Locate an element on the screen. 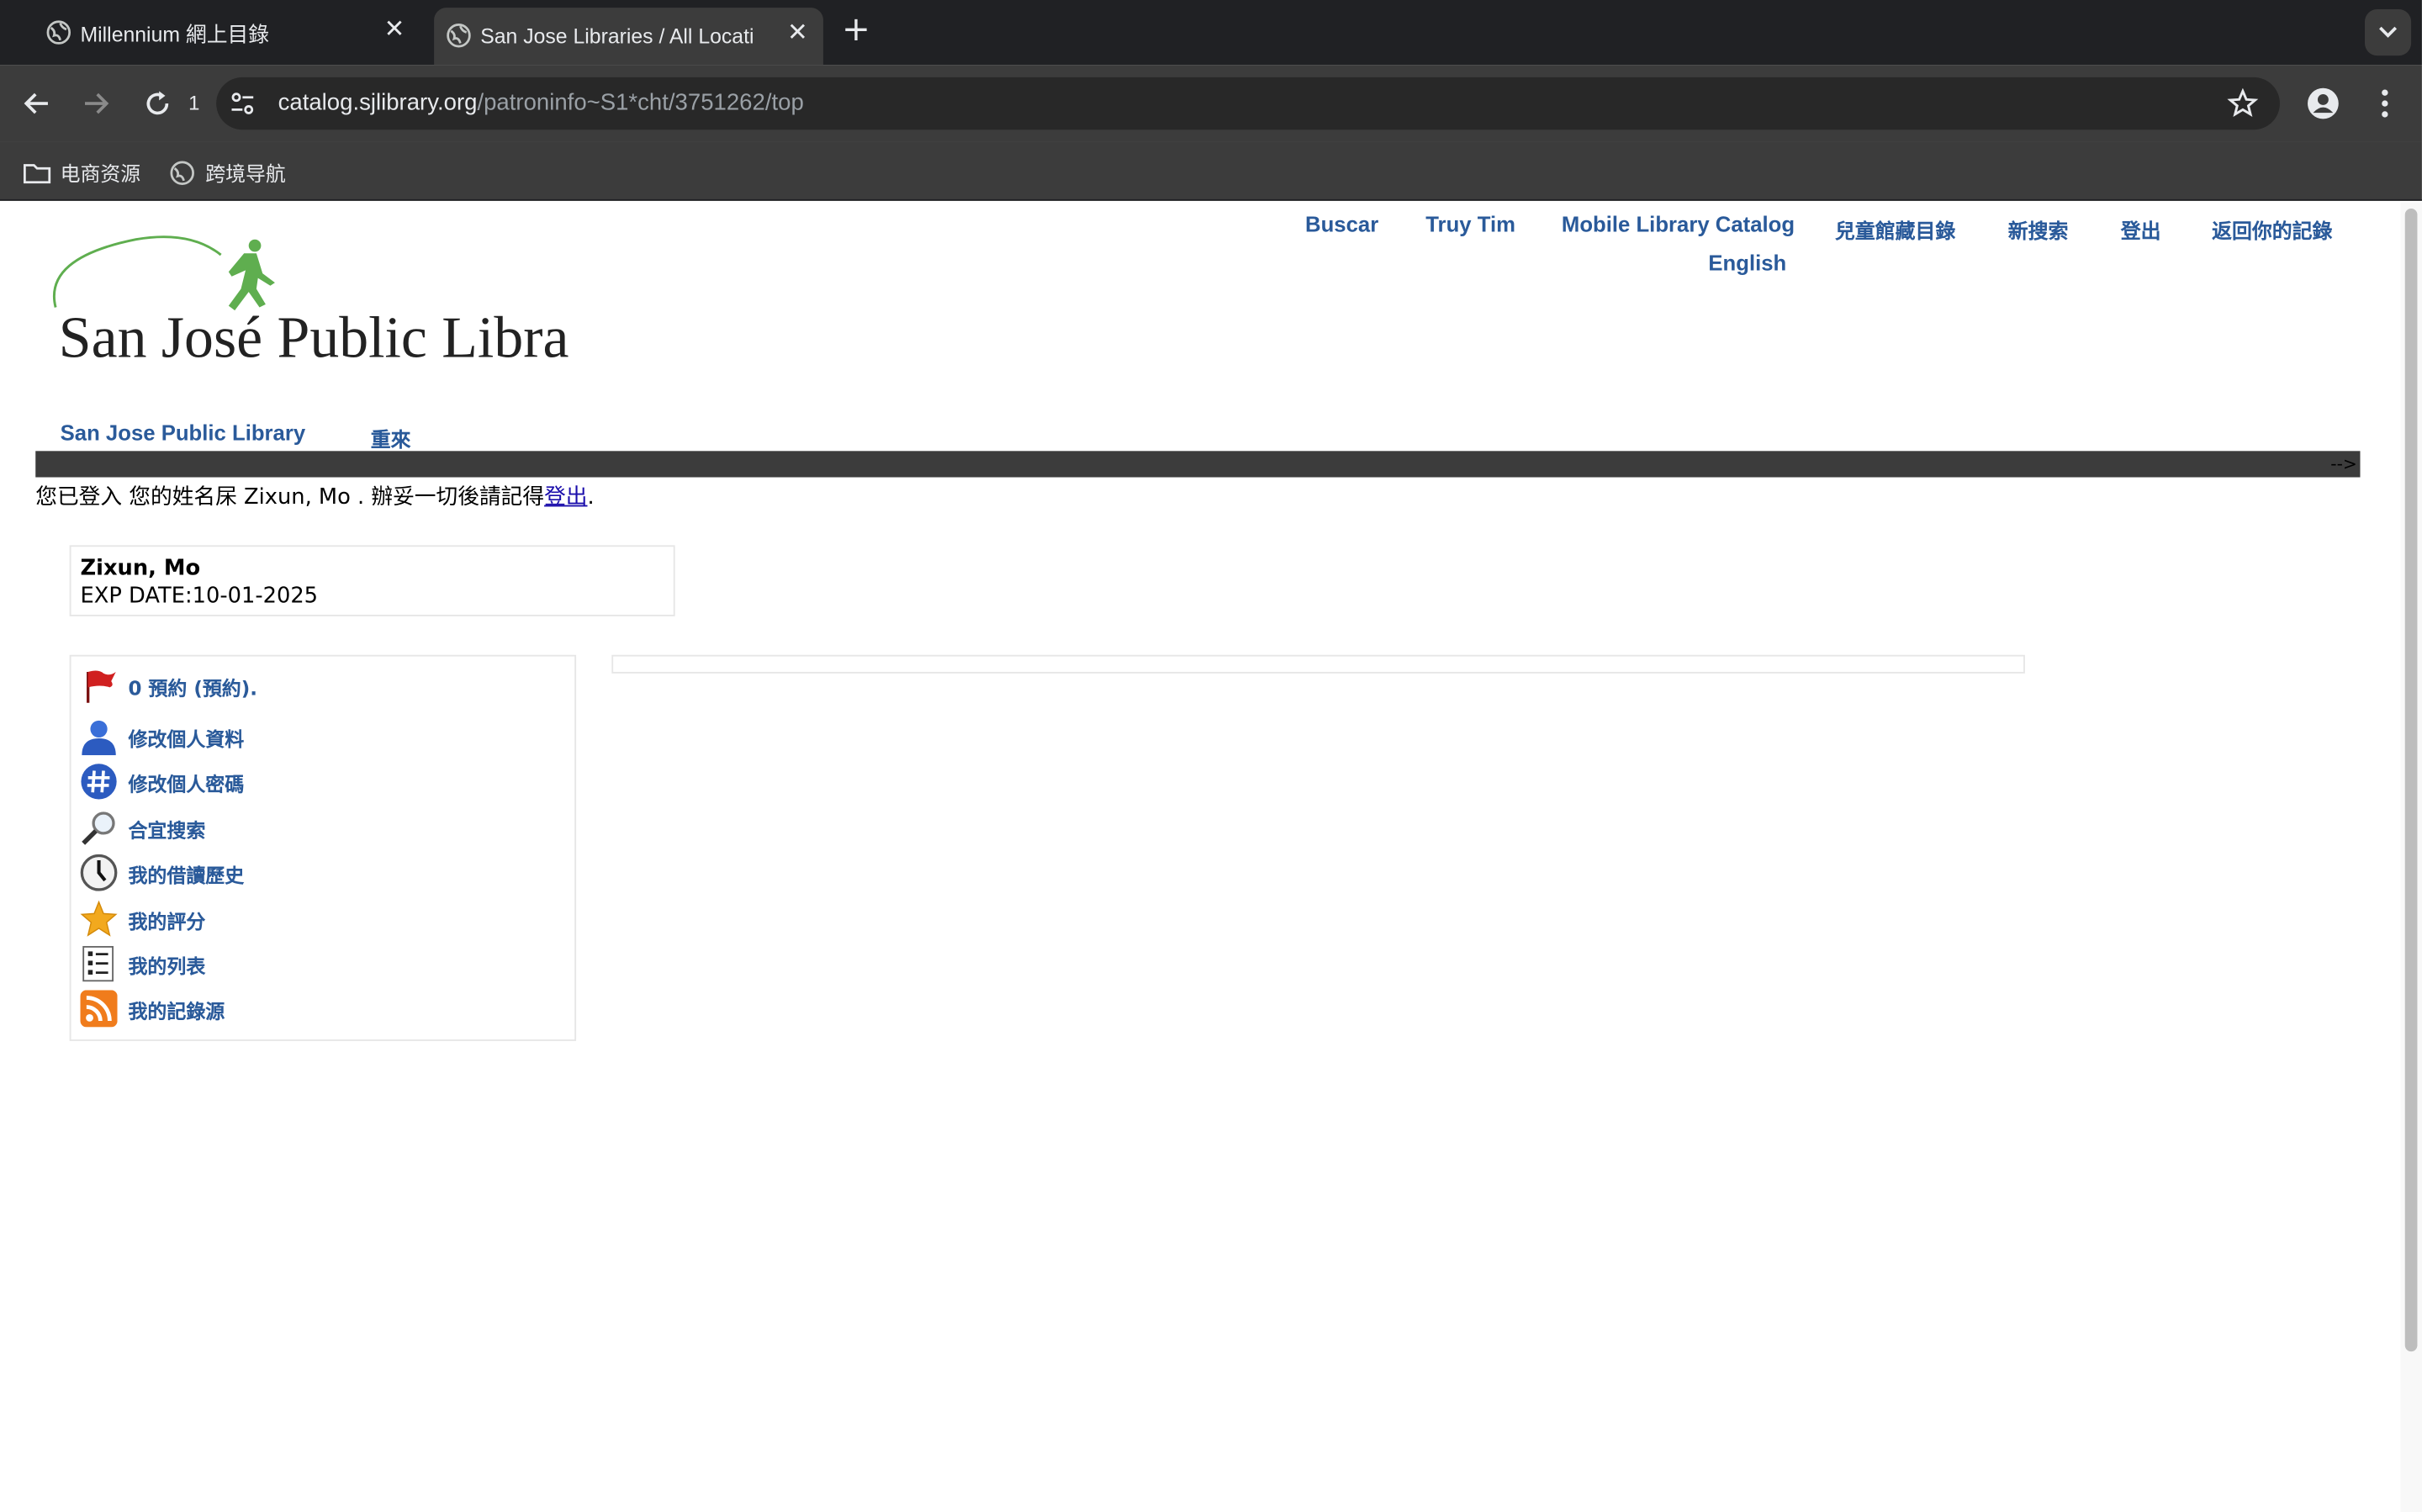  folder-icon is located at coordinates (37, 173).